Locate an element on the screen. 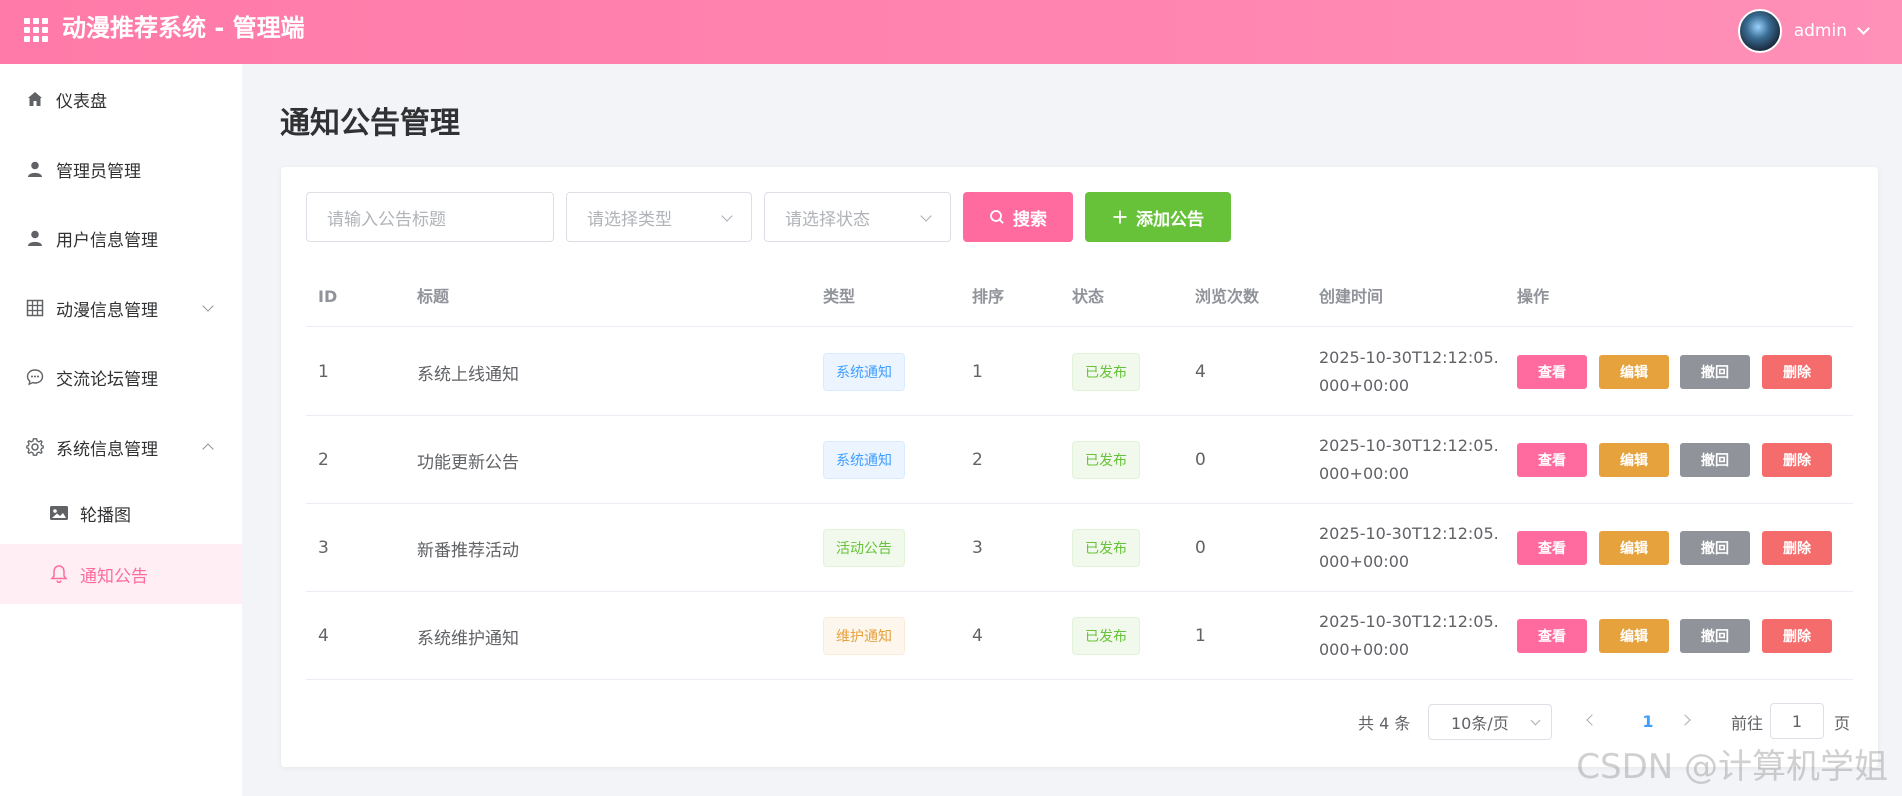 Image resolution: width=1902 pixels, height=796 pixels. sidebar-item-label: 仪表盘 is located at coordinates (81, 101).